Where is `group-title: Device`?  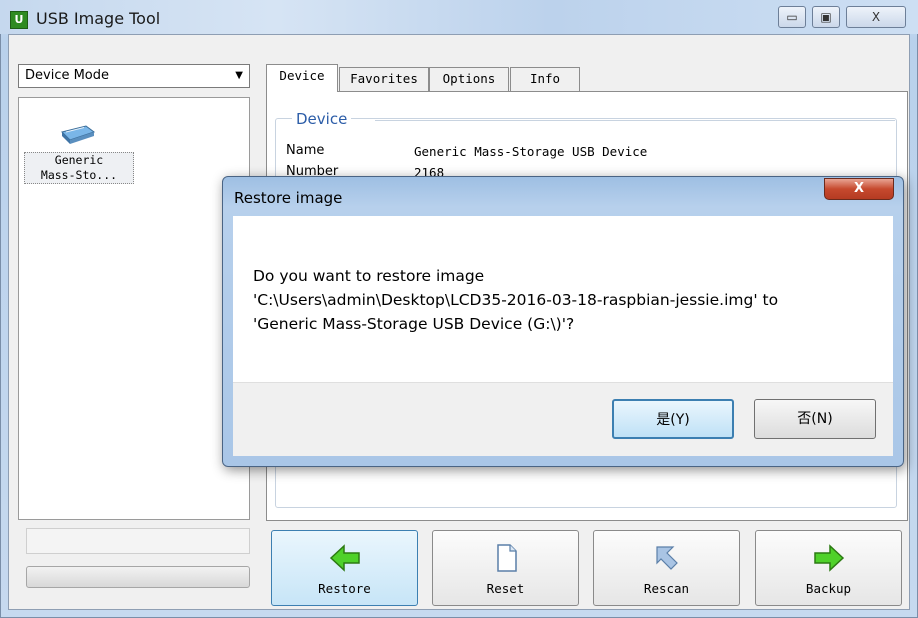
group-title: Device is located at coordinates (322, 119).